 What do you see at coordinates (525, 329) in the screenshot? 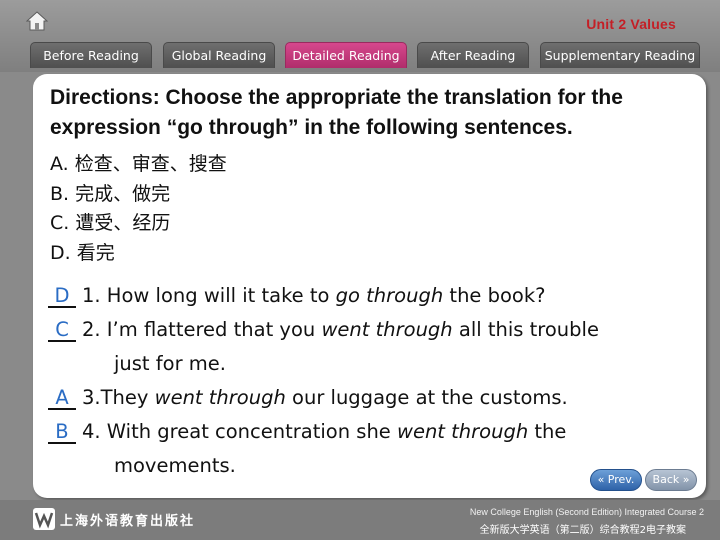
I see `sentence-text: all this trouble` at bounding box center [525, 329].